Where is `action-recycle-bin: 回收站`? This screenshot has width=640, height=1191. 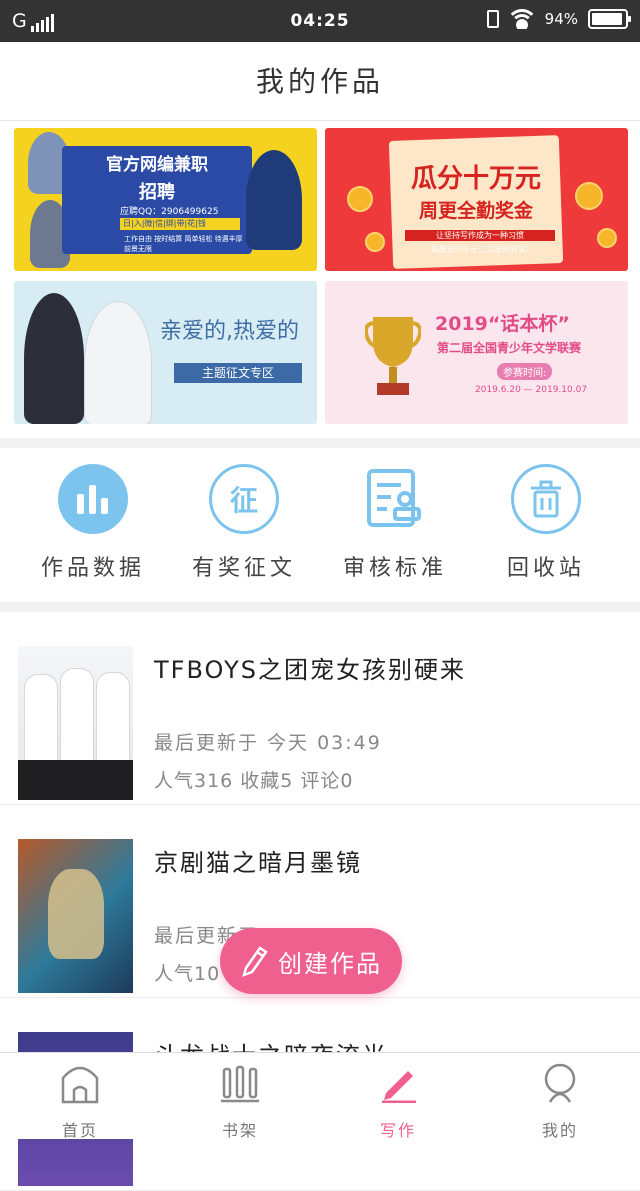
action-recycle-bin: 回收站 is located at coordinates (546, 523).